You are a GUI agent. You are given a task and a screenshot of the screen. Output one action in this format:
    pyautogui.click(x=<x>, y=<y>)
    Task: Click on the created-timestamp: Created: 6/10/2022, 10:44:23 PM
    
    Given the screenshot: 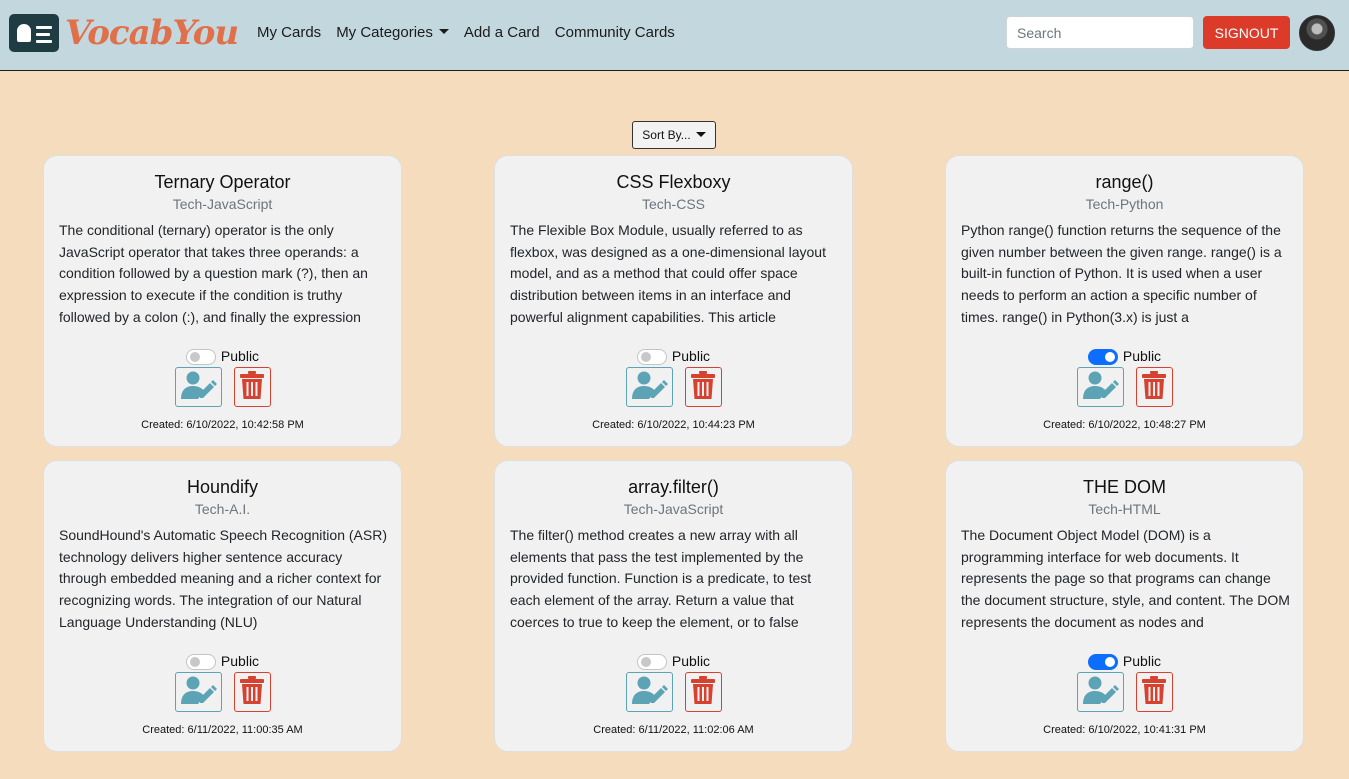 What is the action you would take?
    pyautogui.click(x=673, y=425)
    